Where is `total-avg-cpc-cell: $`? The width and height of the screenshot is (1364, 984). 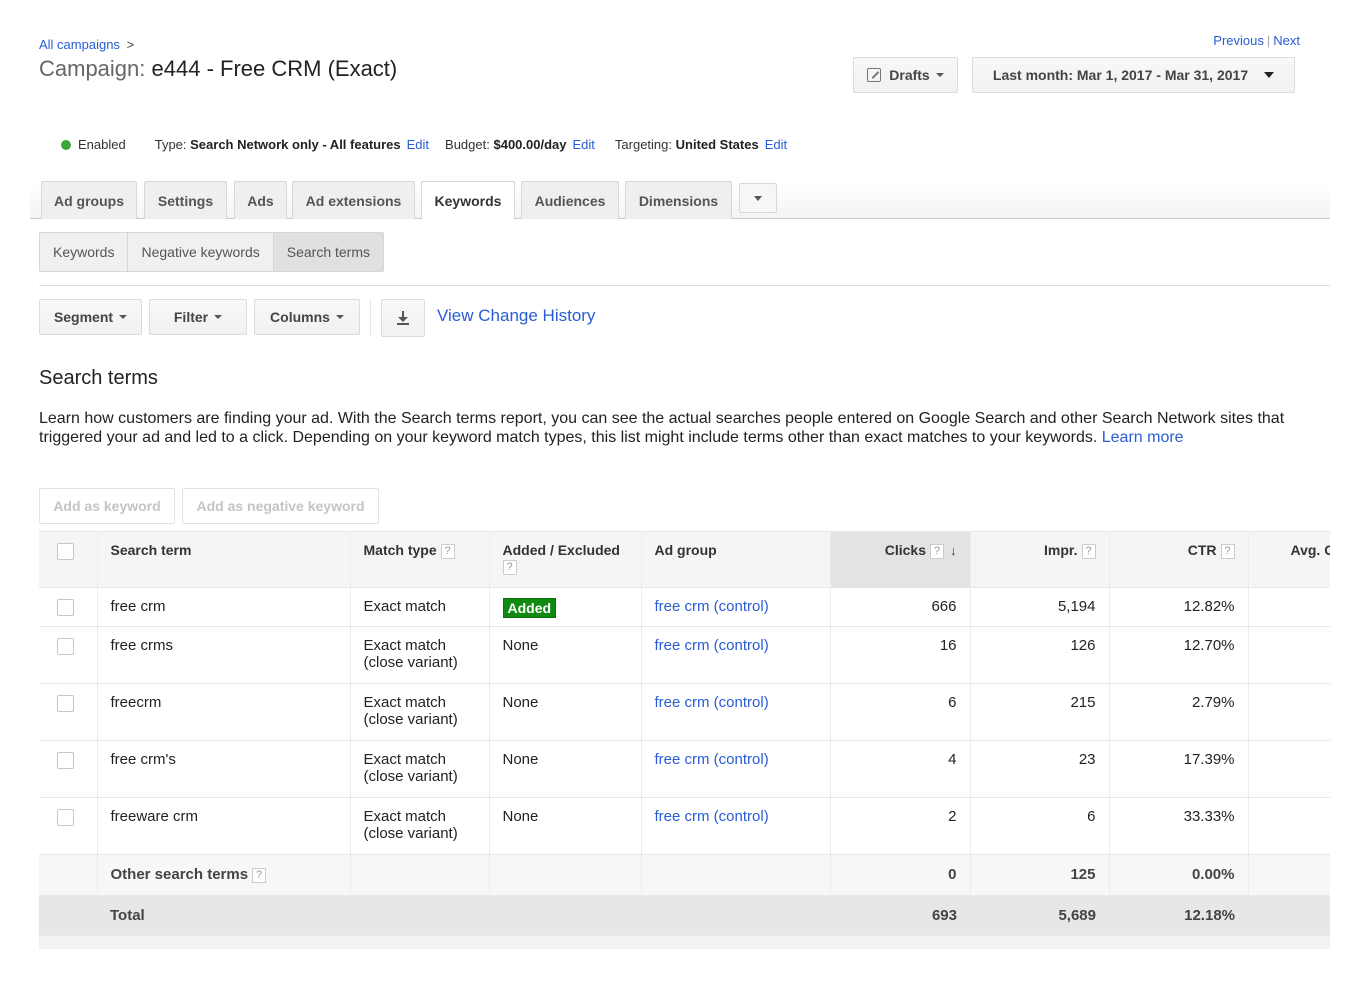 total-avg-cpc-cell: $ is located at coordinates (1289, 915).